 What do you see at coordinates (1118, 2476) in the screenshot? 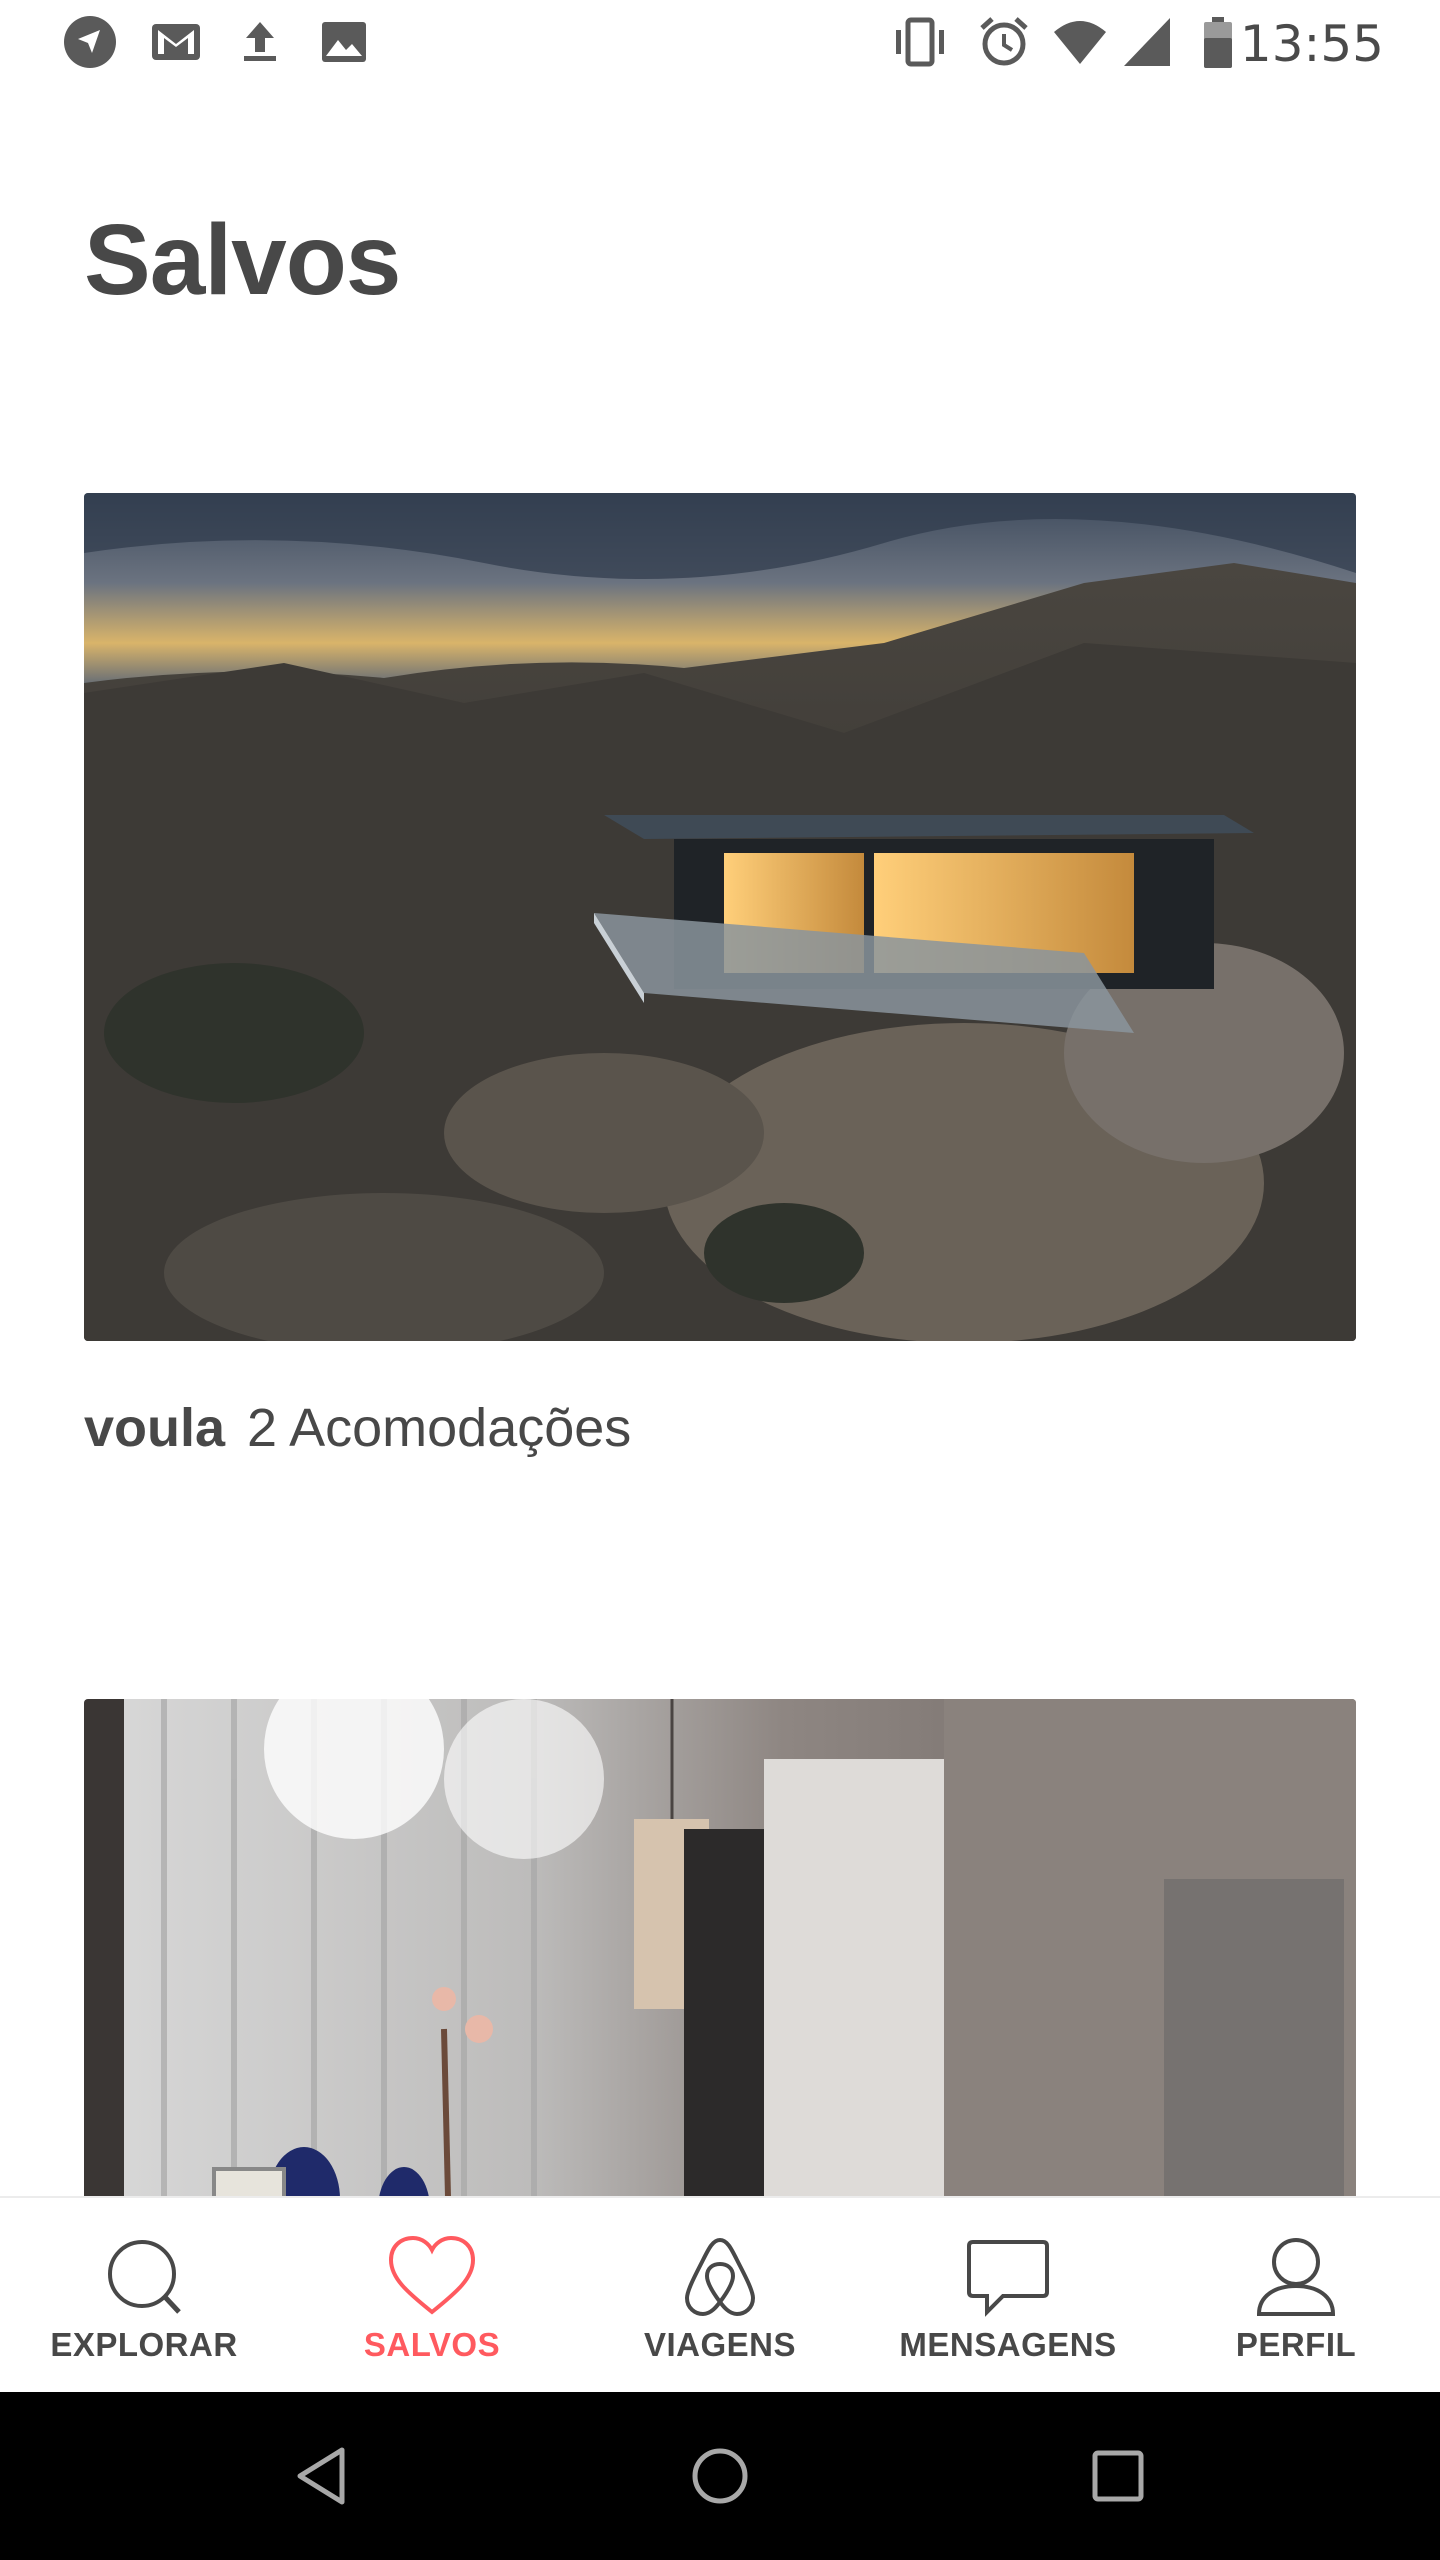
I see `recents-icon` at bounding box center [1118, 2476].